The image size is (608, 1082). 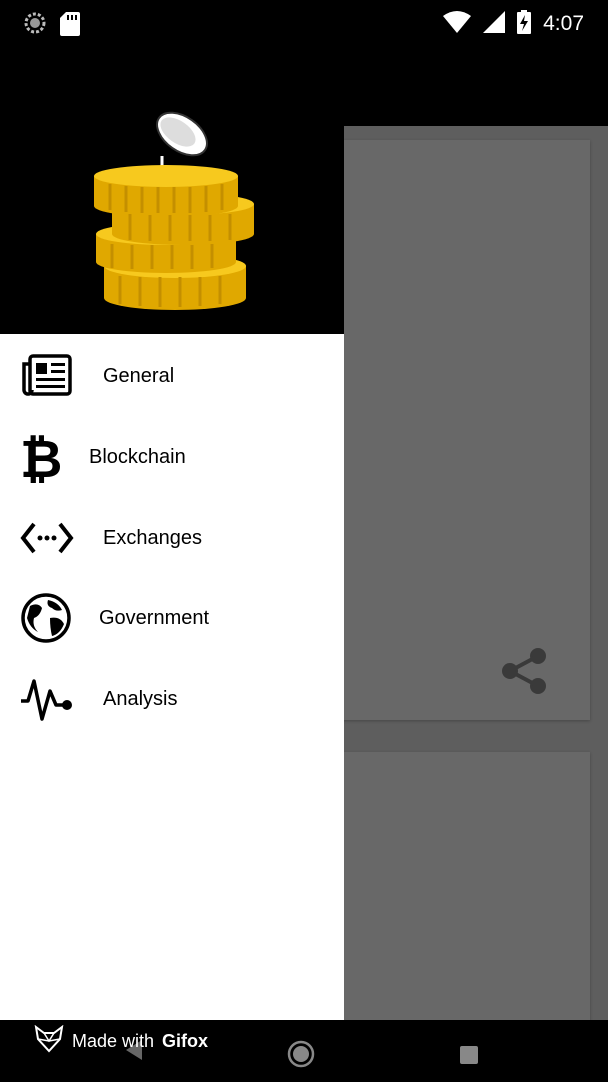 I want to click on drawer-item-blockchain: ₿ Blockchain, so click(x=172, y=457).